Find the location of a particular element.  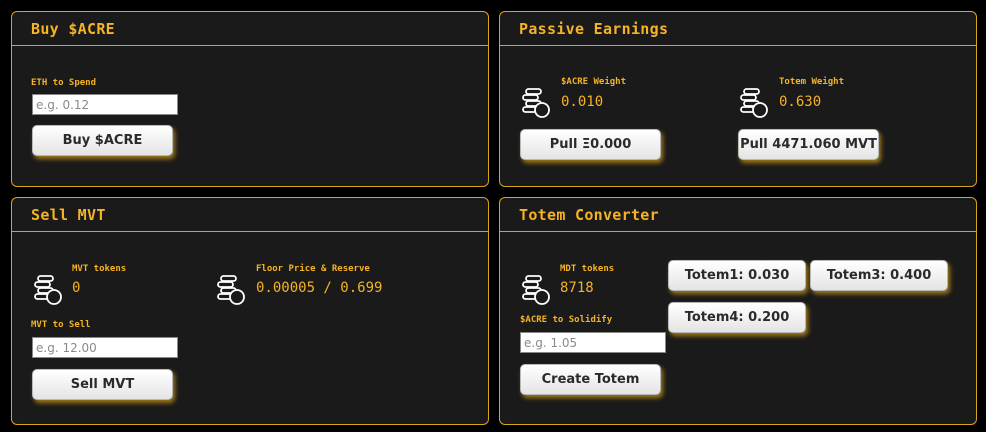

mvt-tokens-label: MVT tokens is located at coordinates (99, 269).